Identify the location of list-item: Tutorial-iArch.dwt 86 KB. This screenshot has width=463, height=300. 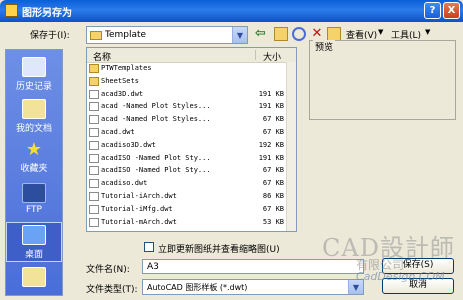
(191, 196).